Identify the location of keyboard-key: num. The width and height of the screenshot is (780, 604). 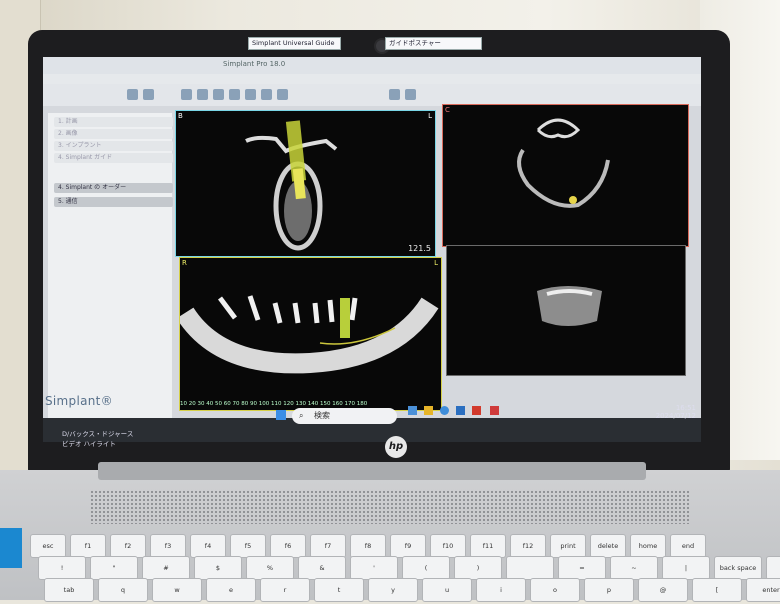
(773, 568).